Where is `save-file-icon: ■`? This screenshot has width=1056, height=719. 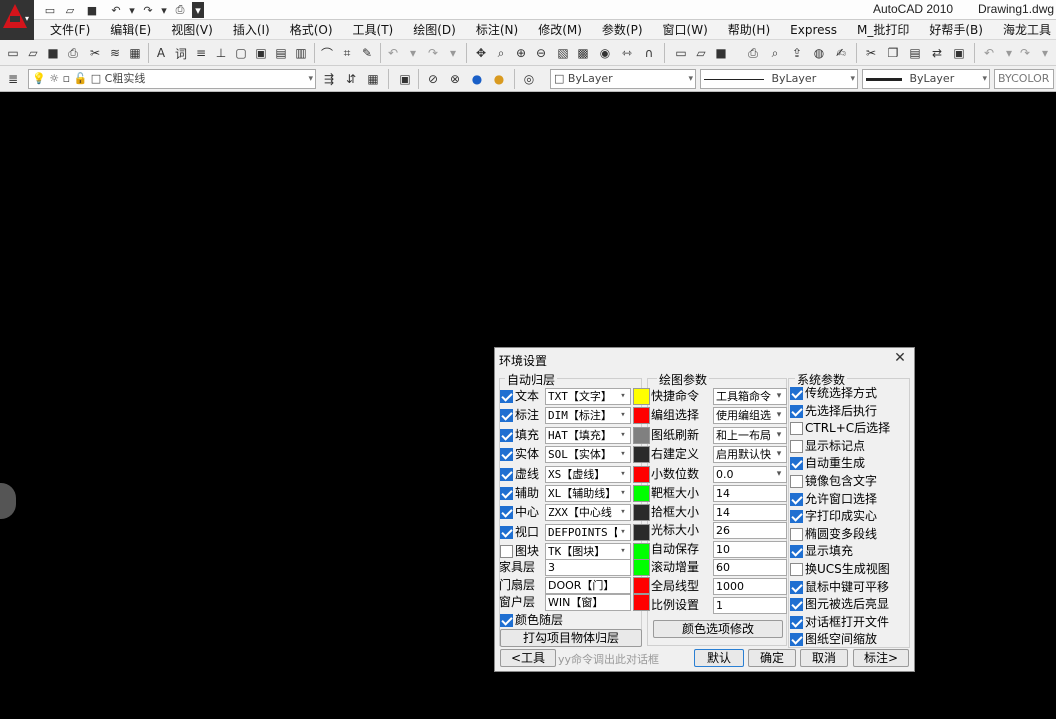 save-file-icon: ■ is located at coordinates (721, 53).